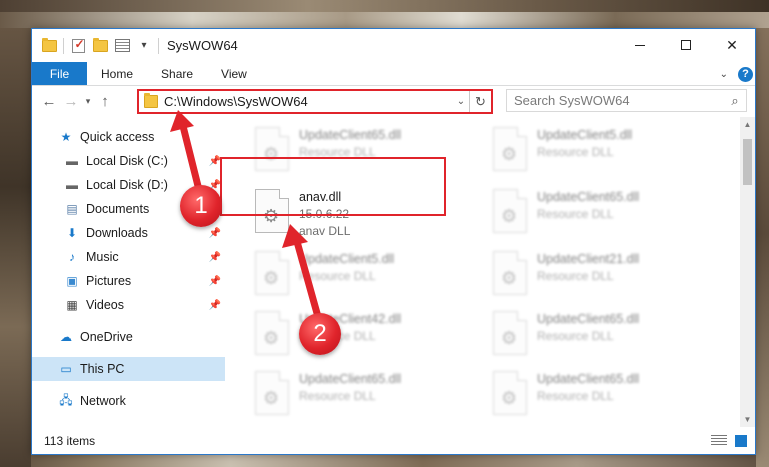 Image resolution: width=769 pixels, height=467 pixels. I want to click on tab-home: Home, so click(117, 73).